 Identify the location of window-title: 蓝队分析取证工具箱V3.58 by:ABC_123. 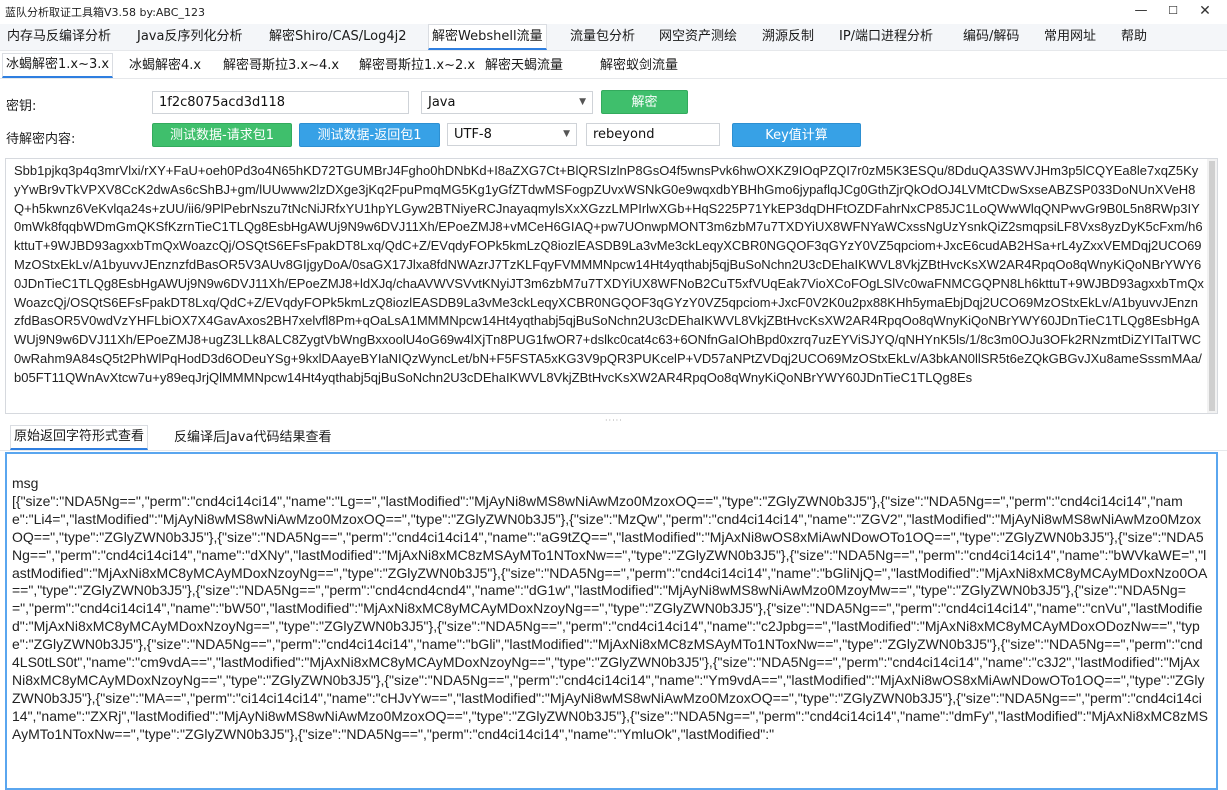
(105, 12).